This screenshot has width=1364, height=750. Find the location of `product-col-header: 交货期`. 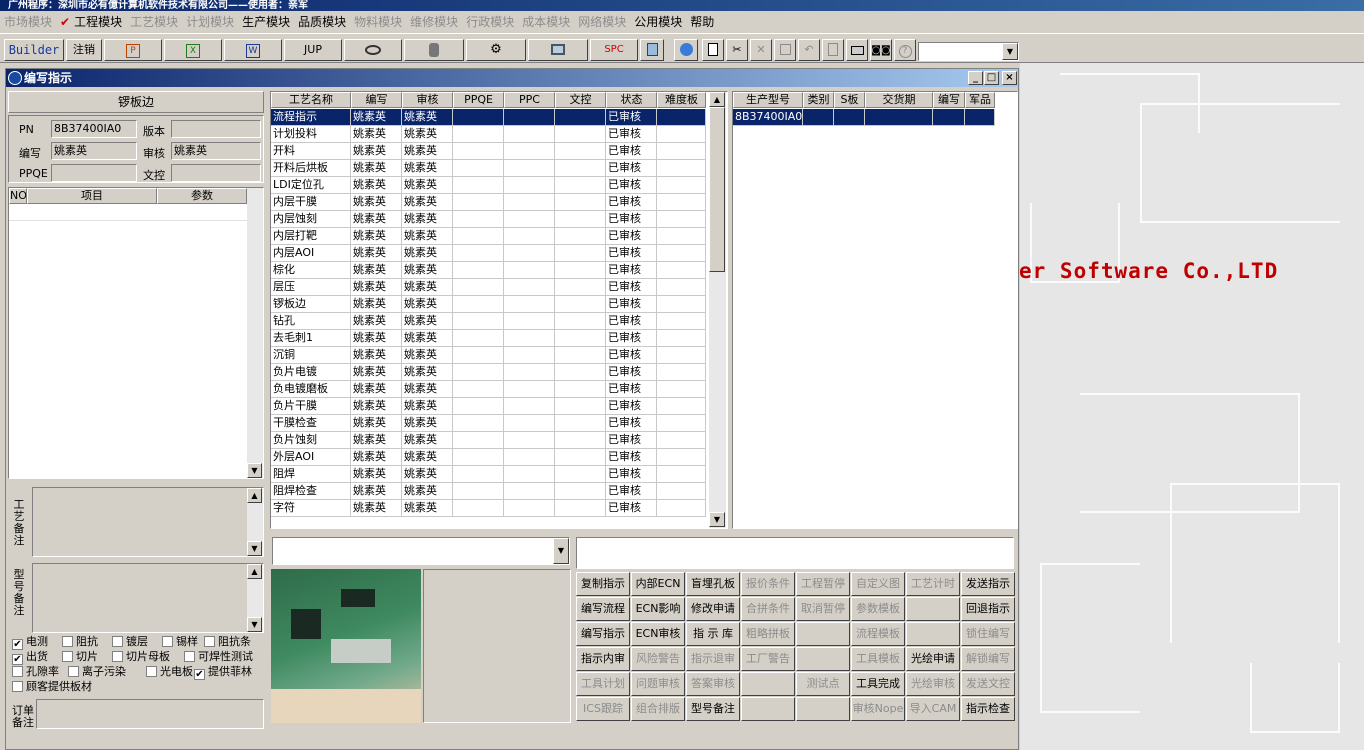

product-col-header: 交货期 is located at coordinates (899, 100).